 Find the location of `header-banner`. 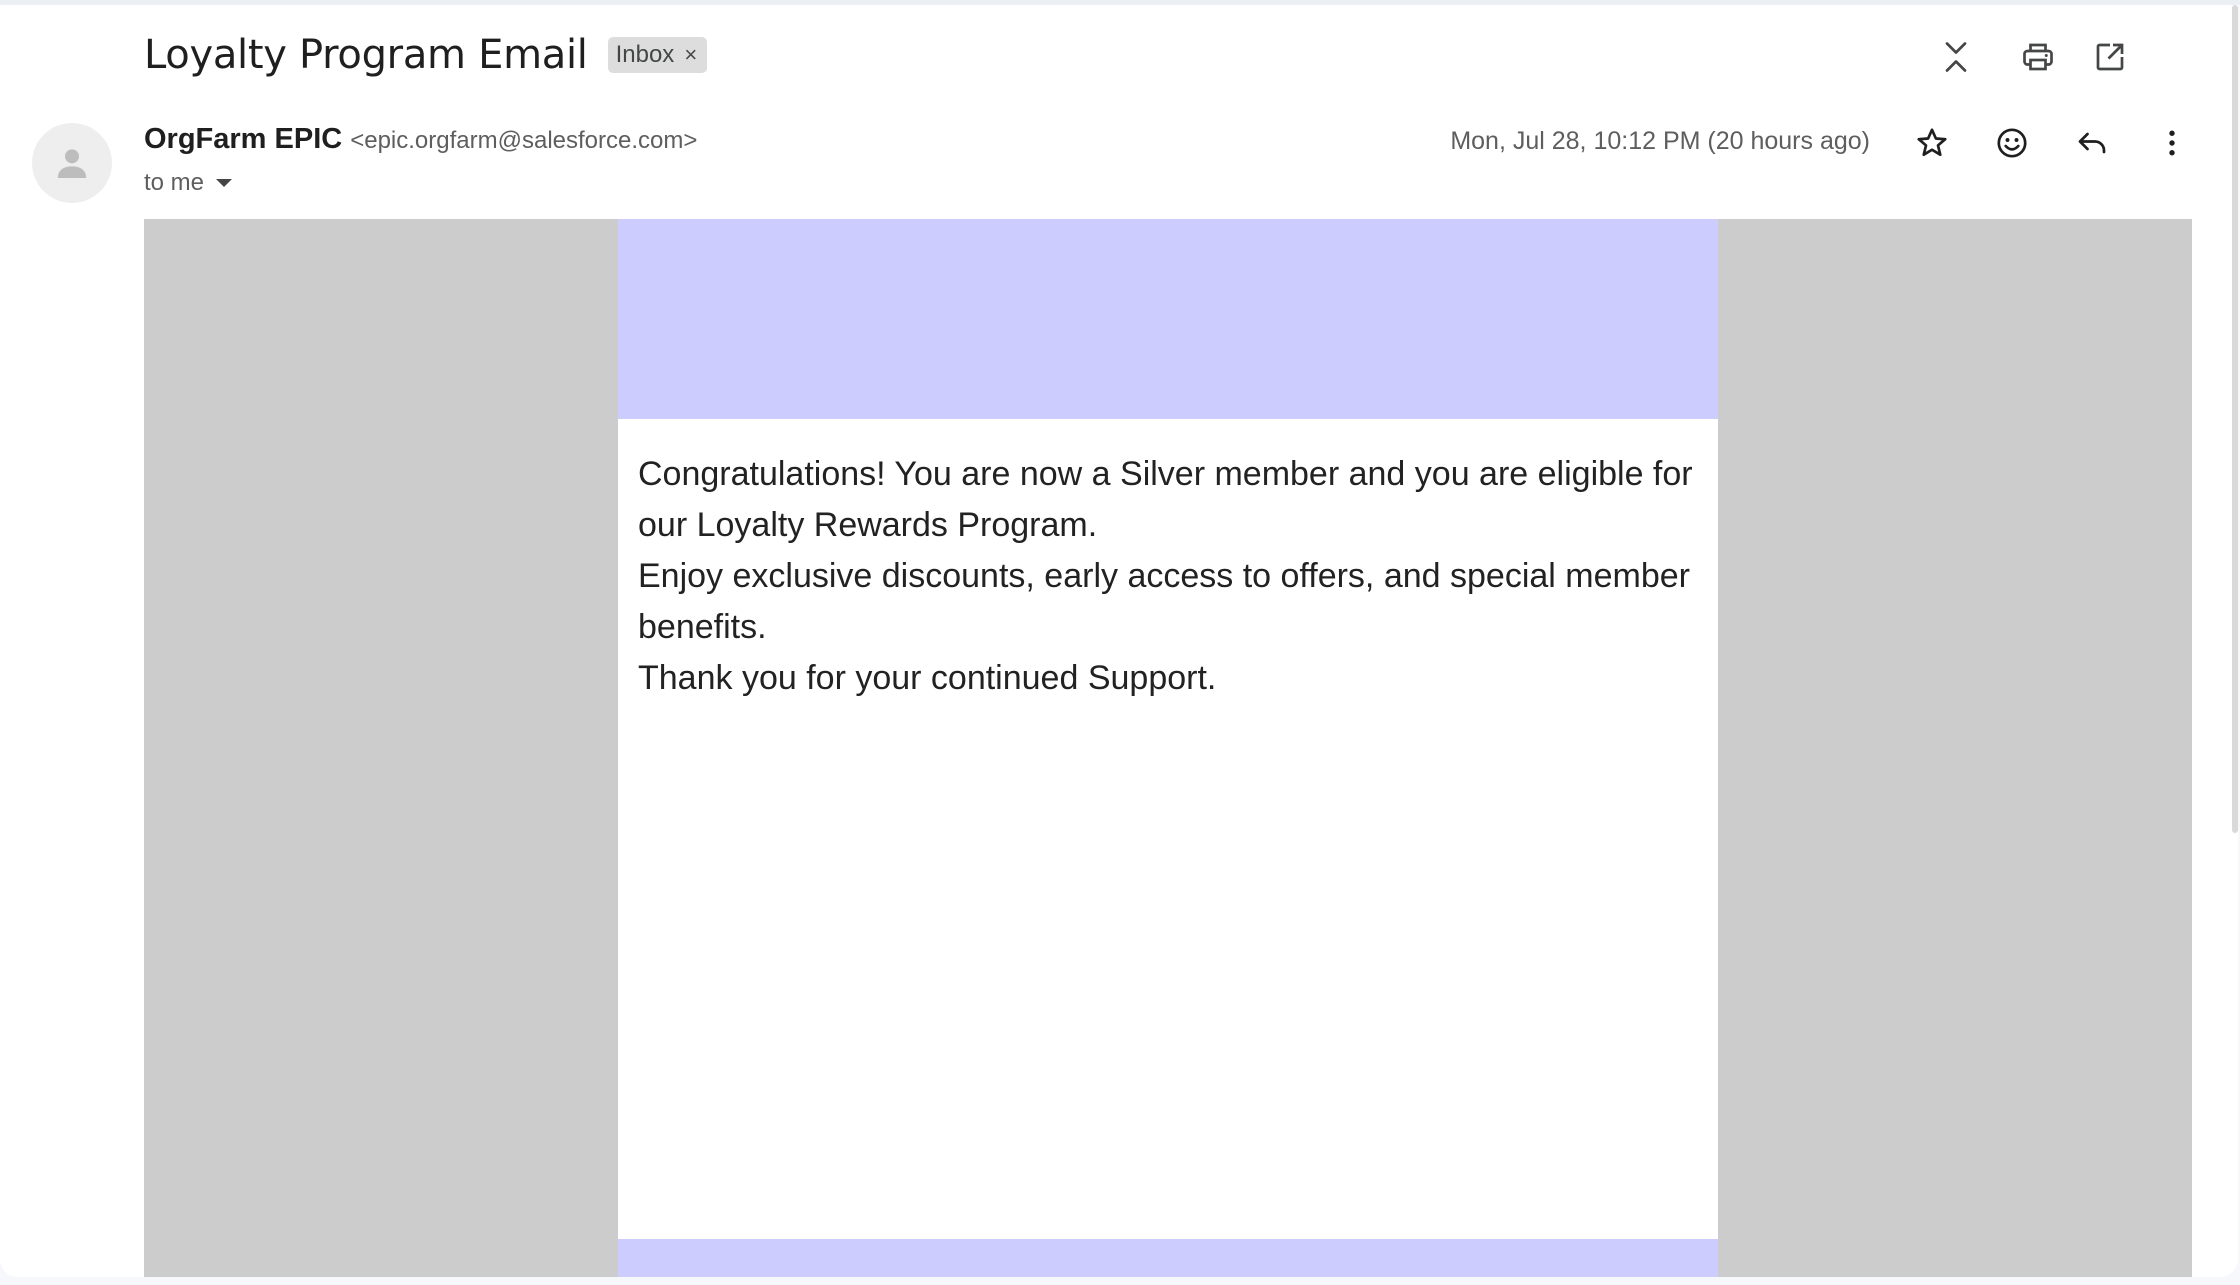

header-banner is located at coordinates (1168, 319).